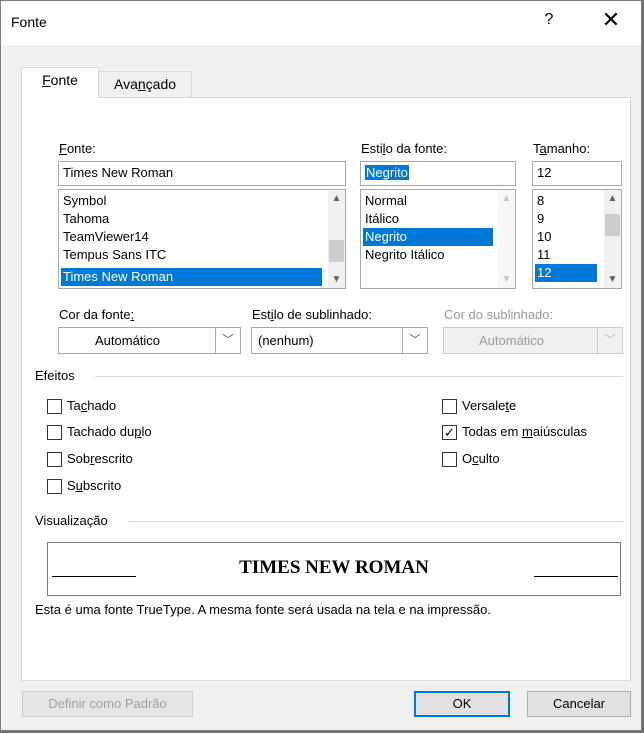 This screenshot has width=644, height=733. Describe the element at coordinates (449, 406) in the screenshot. I see `small-caps-checkbox` at that location.